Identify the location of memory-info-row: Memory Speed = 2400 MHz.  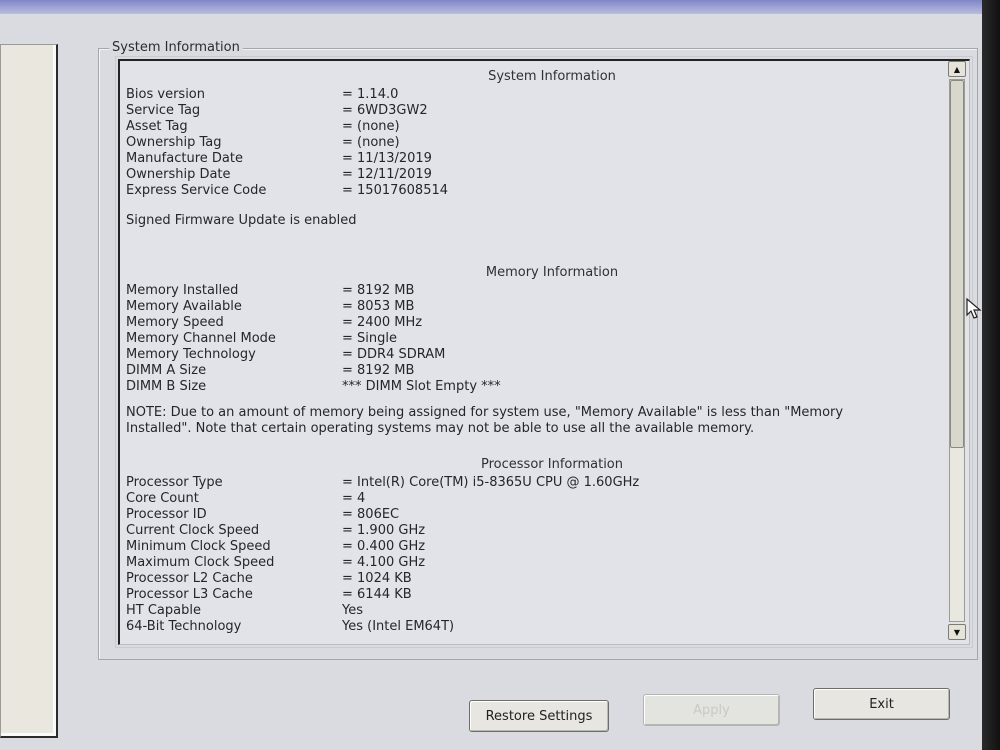
(532, 323).